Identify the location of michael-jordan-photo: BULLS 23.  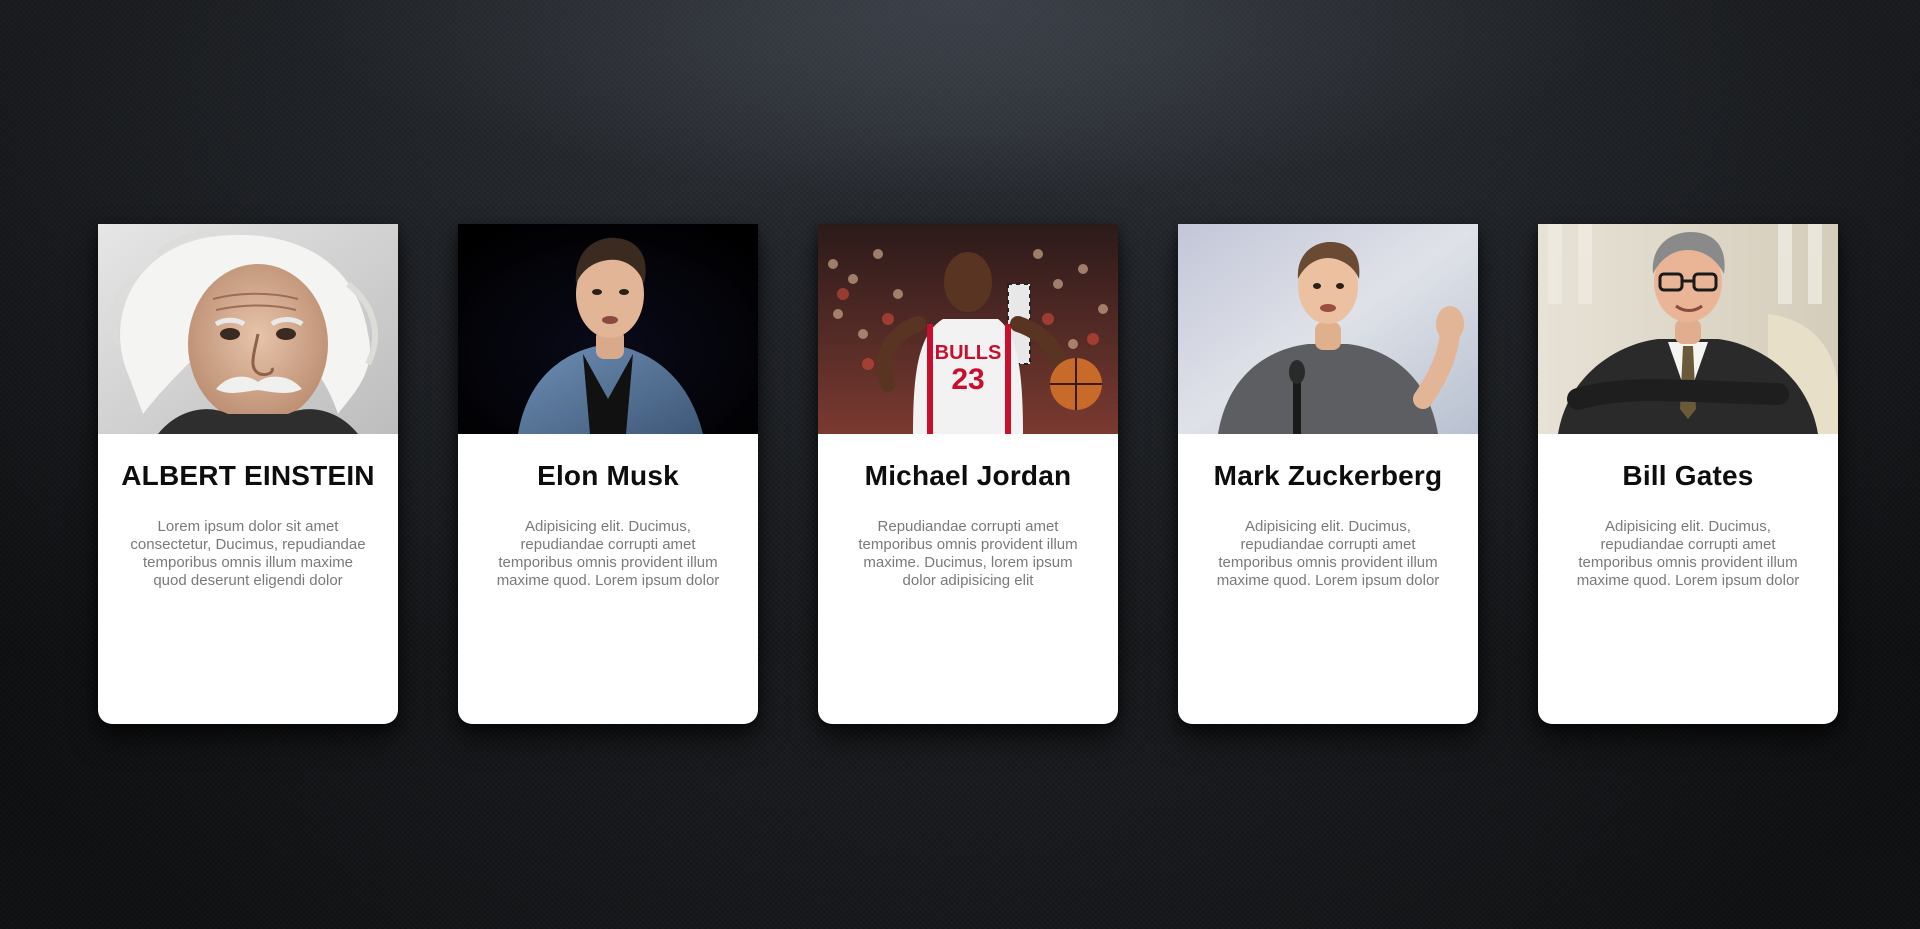
(968, 329).